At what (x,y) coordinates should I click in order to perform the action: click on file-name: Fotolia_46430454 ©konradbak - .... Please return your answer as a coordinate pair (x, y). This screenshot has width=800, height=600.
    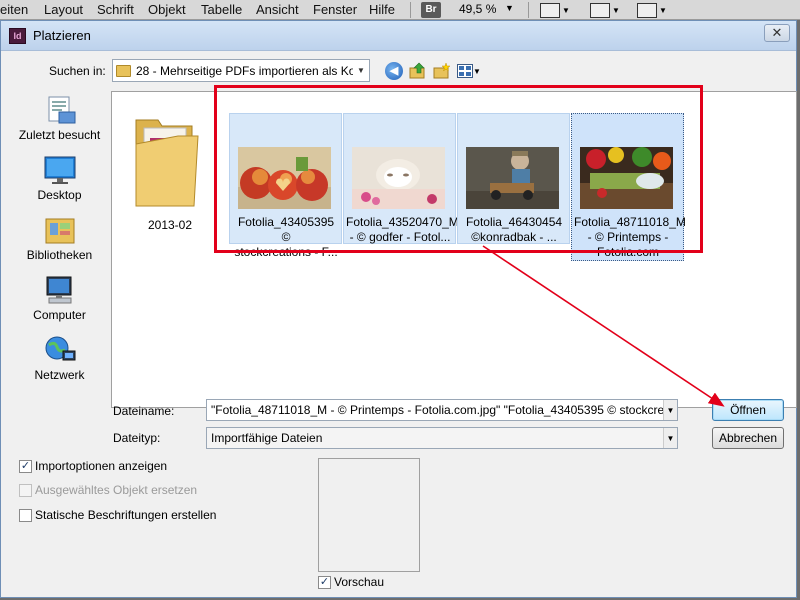
    Looking at the image, I should click on (514, 229).